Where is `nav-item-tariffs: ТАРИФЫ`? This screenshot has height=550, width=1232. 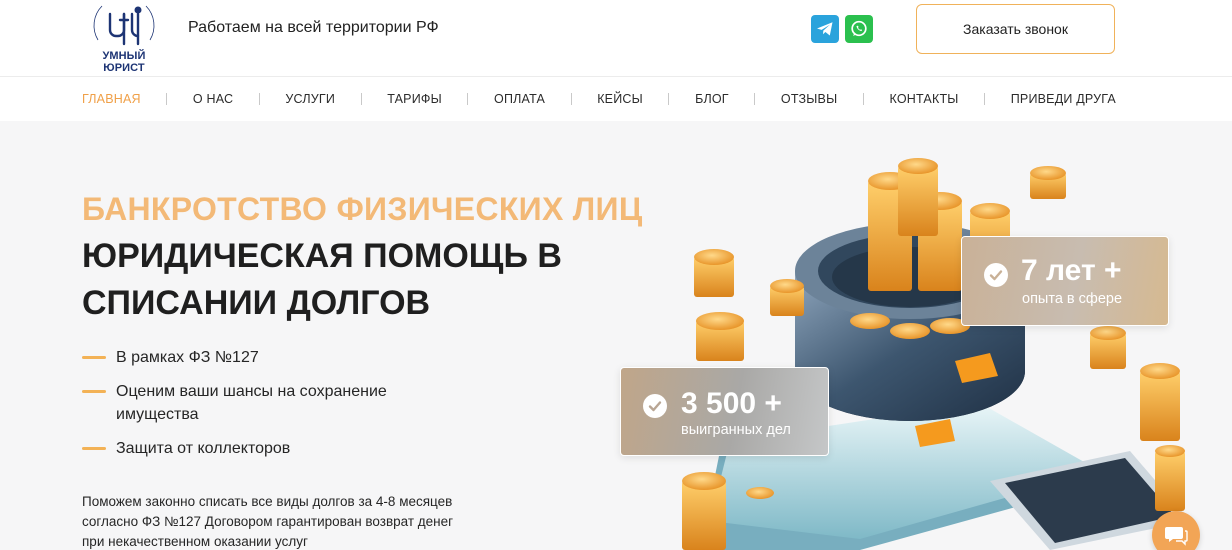
nav-item-tariffs: ТАРИФЫ is located at coordinates (414, 99).